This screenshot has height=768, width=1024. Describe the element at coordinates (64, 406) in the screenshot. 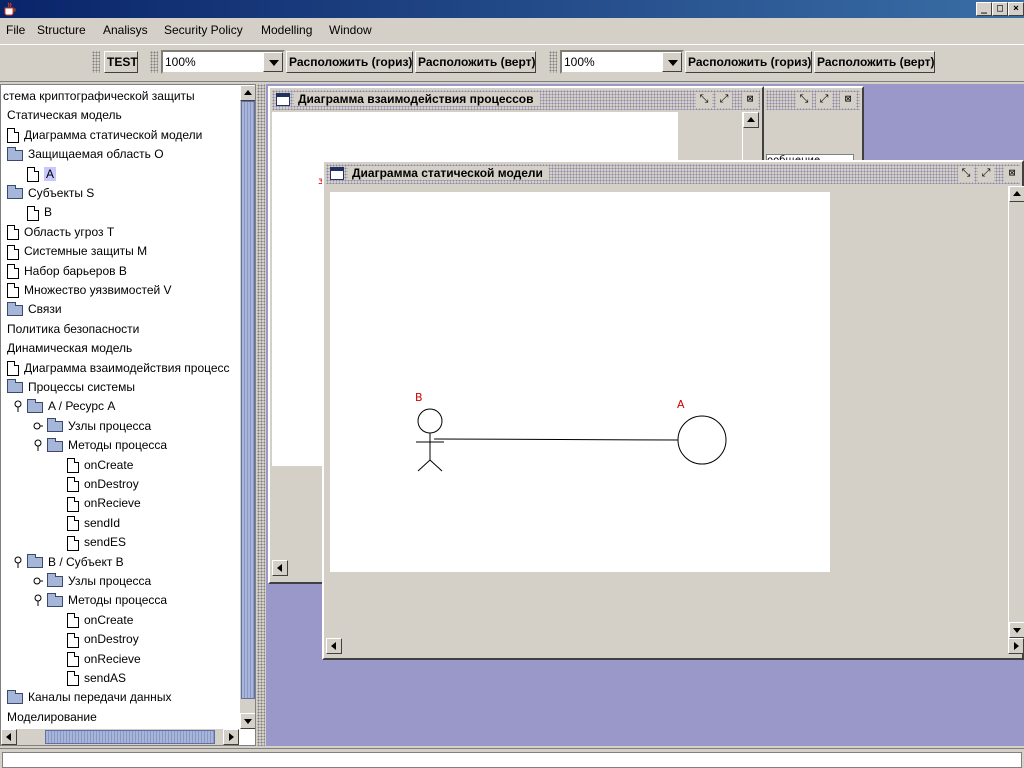

I see `tree-node: A / Ресурс A` at that location.